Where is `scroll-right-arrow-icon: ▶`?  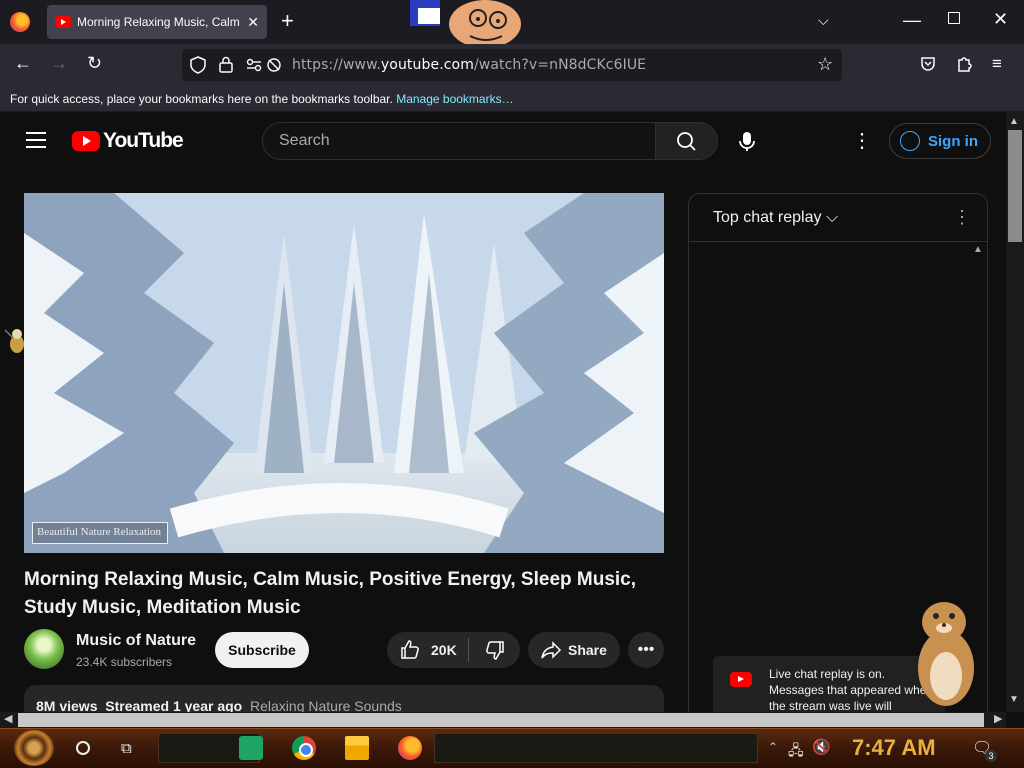 scroll-right-arrow-icon: ▶ is located at coordinates (998, 718).